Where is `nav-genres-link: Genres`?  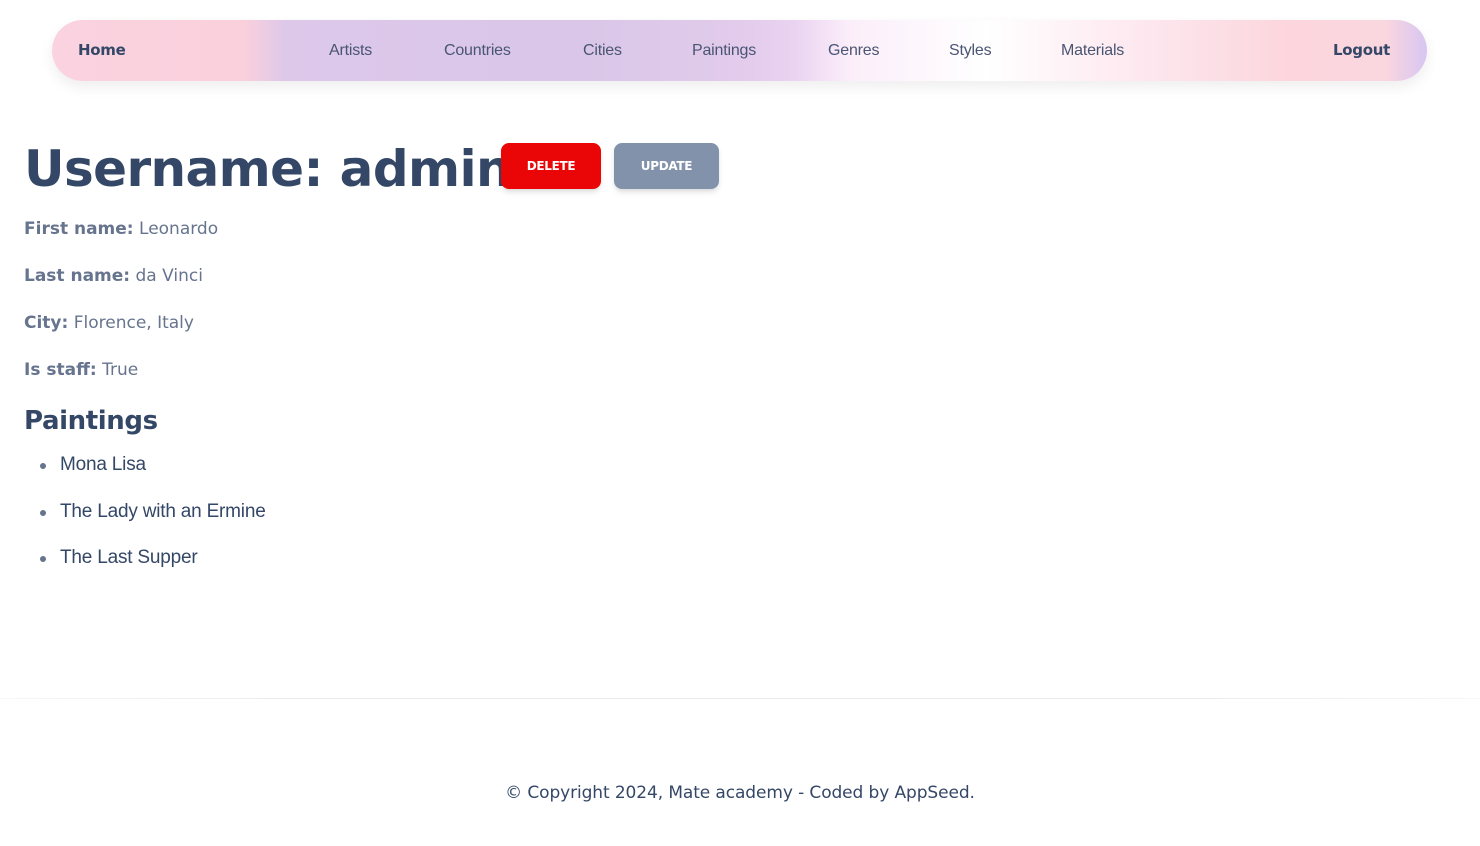 nav-genres-link: Genres is located at coordinates (853, 50).